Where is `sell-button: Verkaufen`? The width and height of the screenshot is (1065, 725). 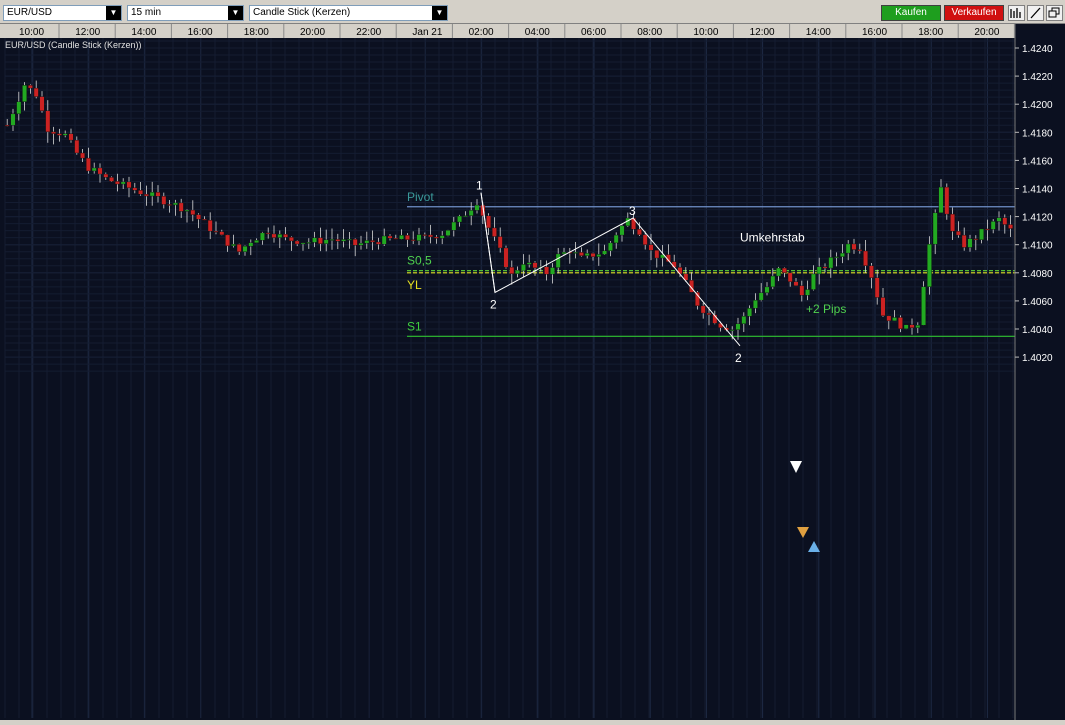
sell-button: Verkaufen is located at coordinates (974, 13).